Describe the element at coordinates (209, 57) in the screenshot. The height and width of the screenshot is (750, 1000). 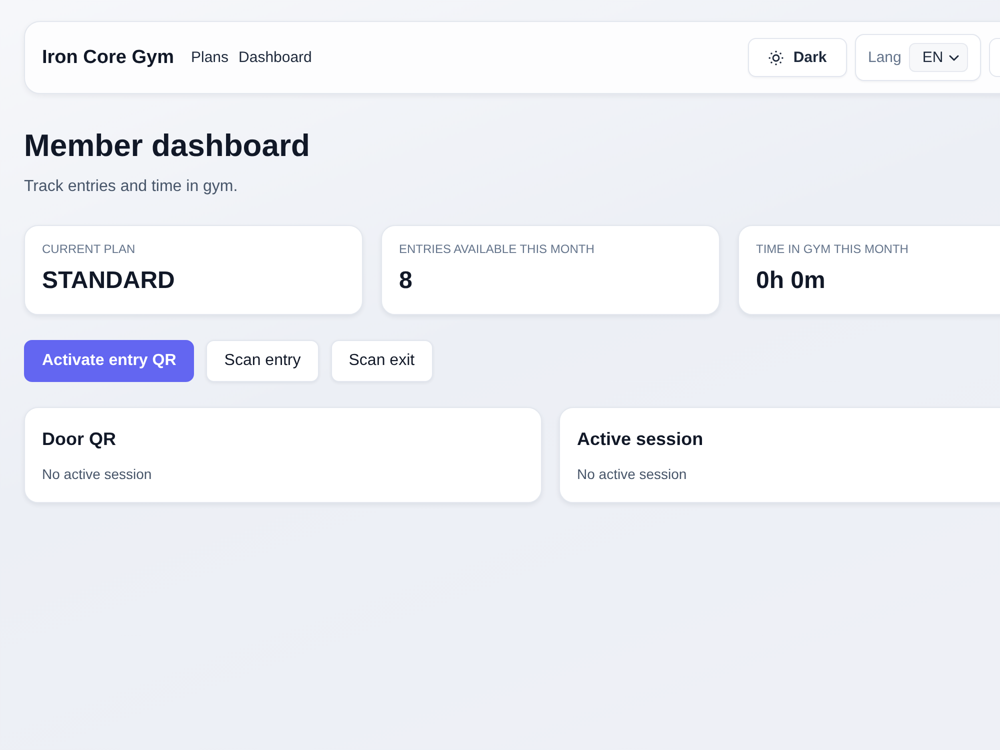
I see `nav-link: Plans` at that location.